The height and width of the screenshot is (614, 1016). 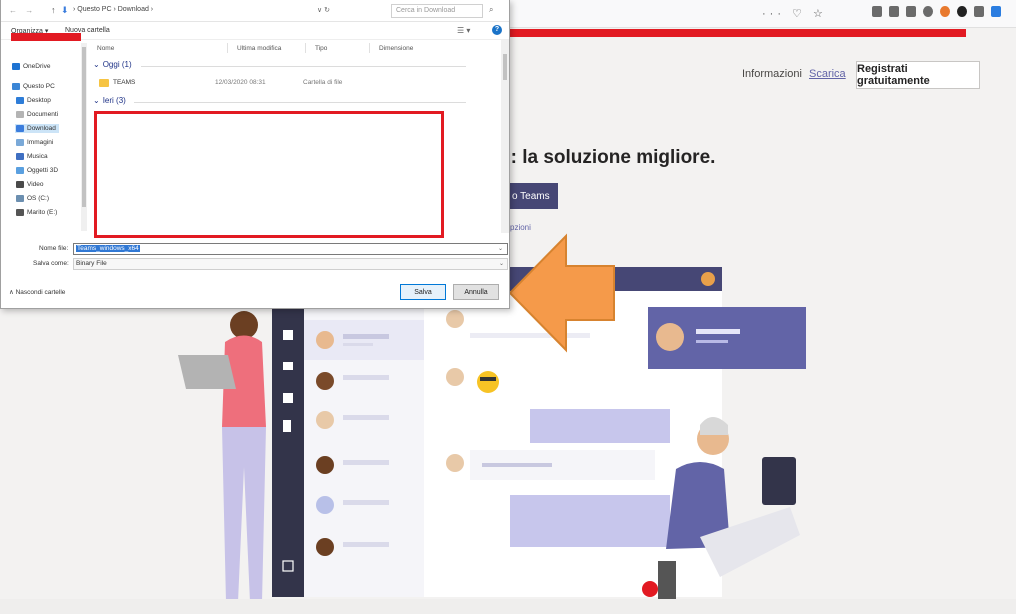 What do you see at coordinates (22, 10) in the screenshot?
I see `back-forward-icon: ← →` at bounding box center [22, 10].